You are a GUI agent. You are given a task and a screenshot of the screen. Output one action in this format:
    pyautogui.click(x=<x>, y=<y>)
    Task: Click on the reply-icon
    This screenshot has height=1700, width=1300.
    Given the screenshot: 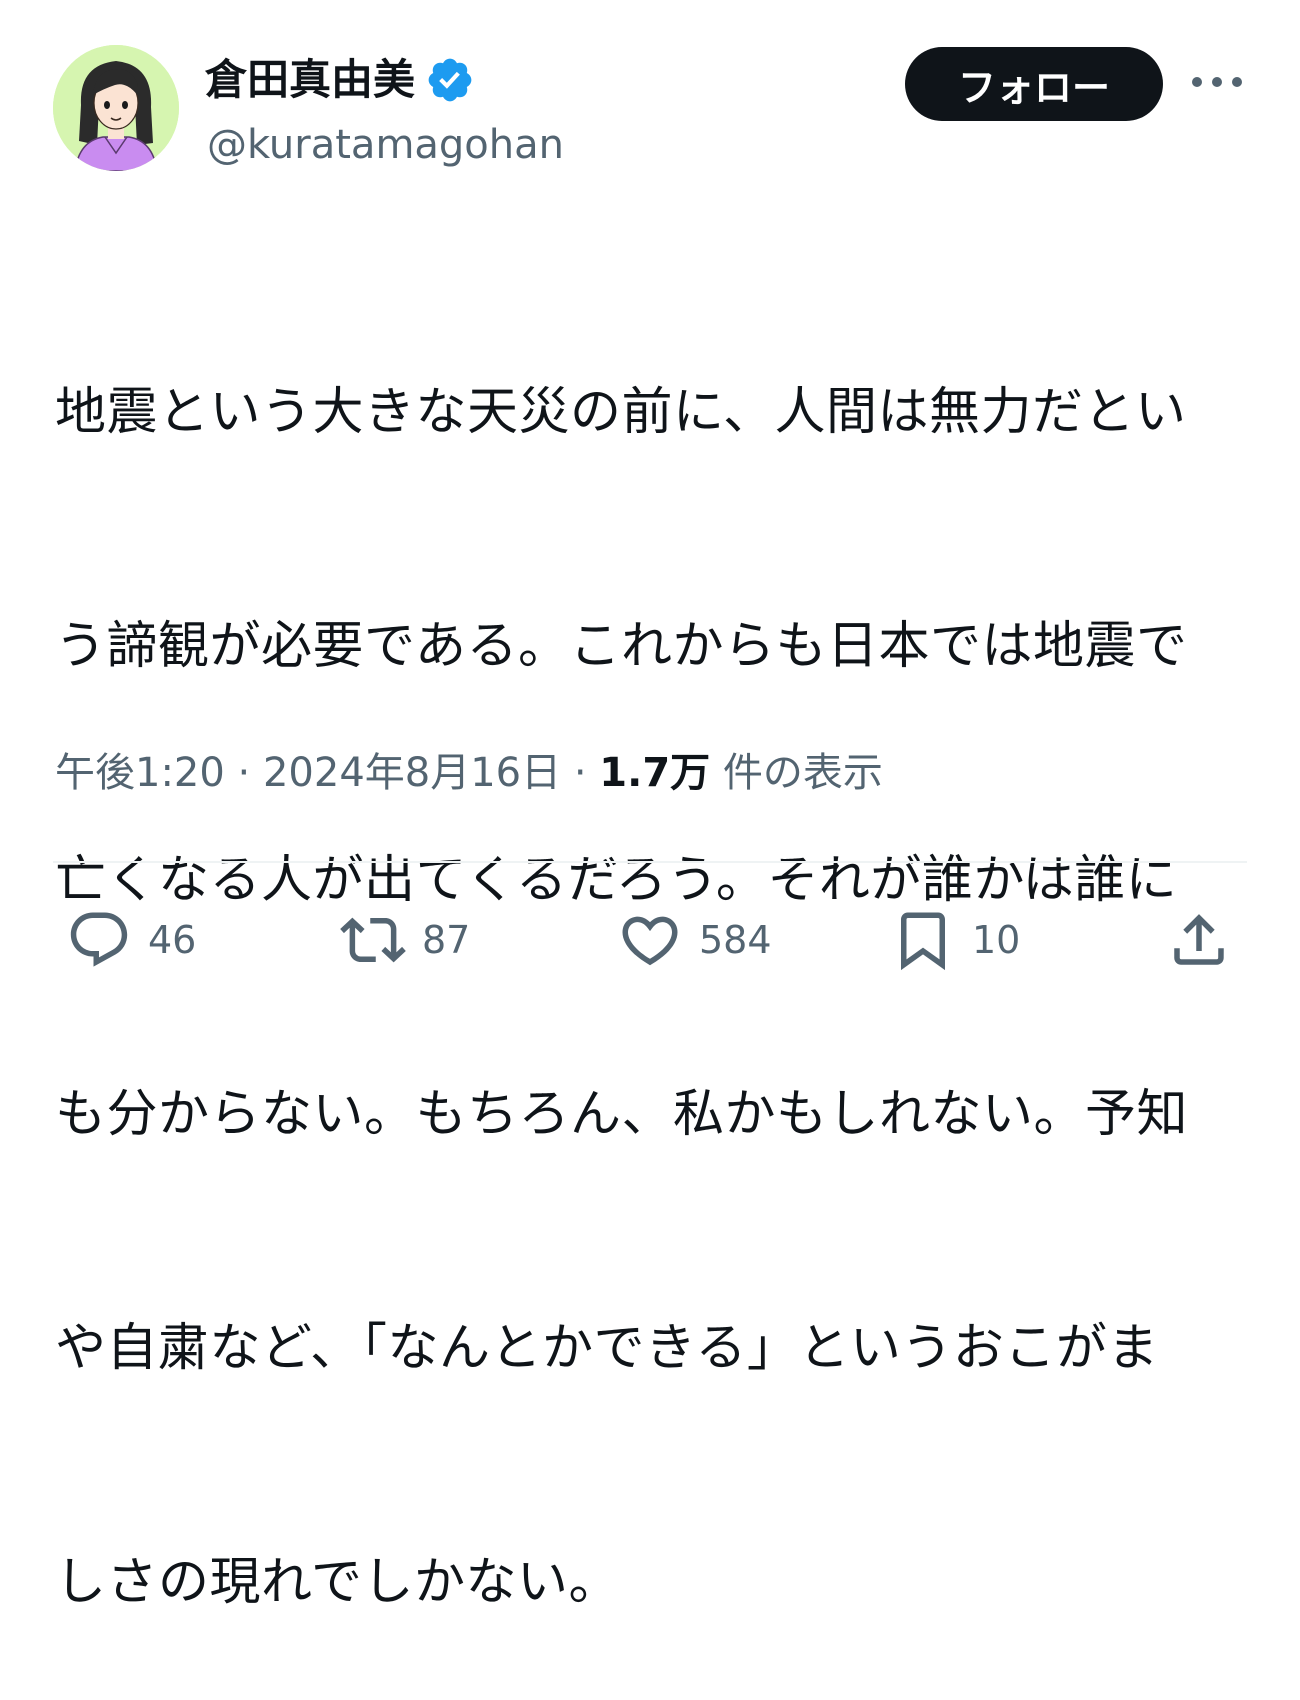 What is the action you would take?
    pyautogui.click(x=99, y=939)
    